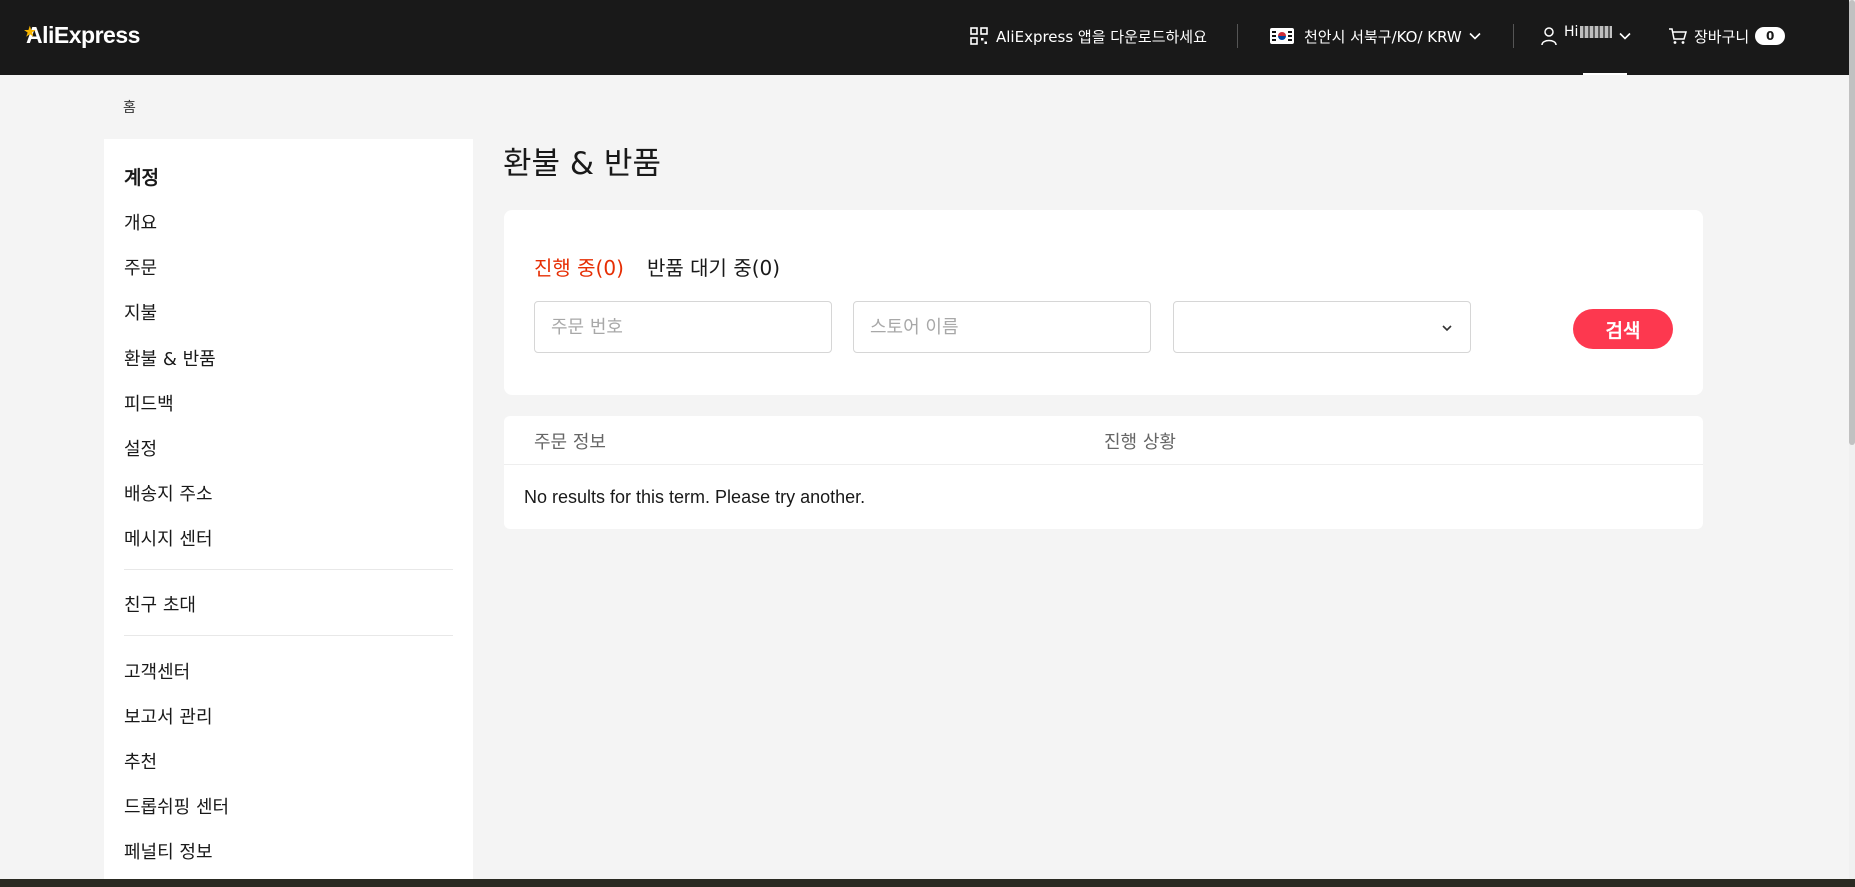  I want to click on filter-card: 진행 중(0) 반품 대기 중(0) 검색, so click(1103, 302).